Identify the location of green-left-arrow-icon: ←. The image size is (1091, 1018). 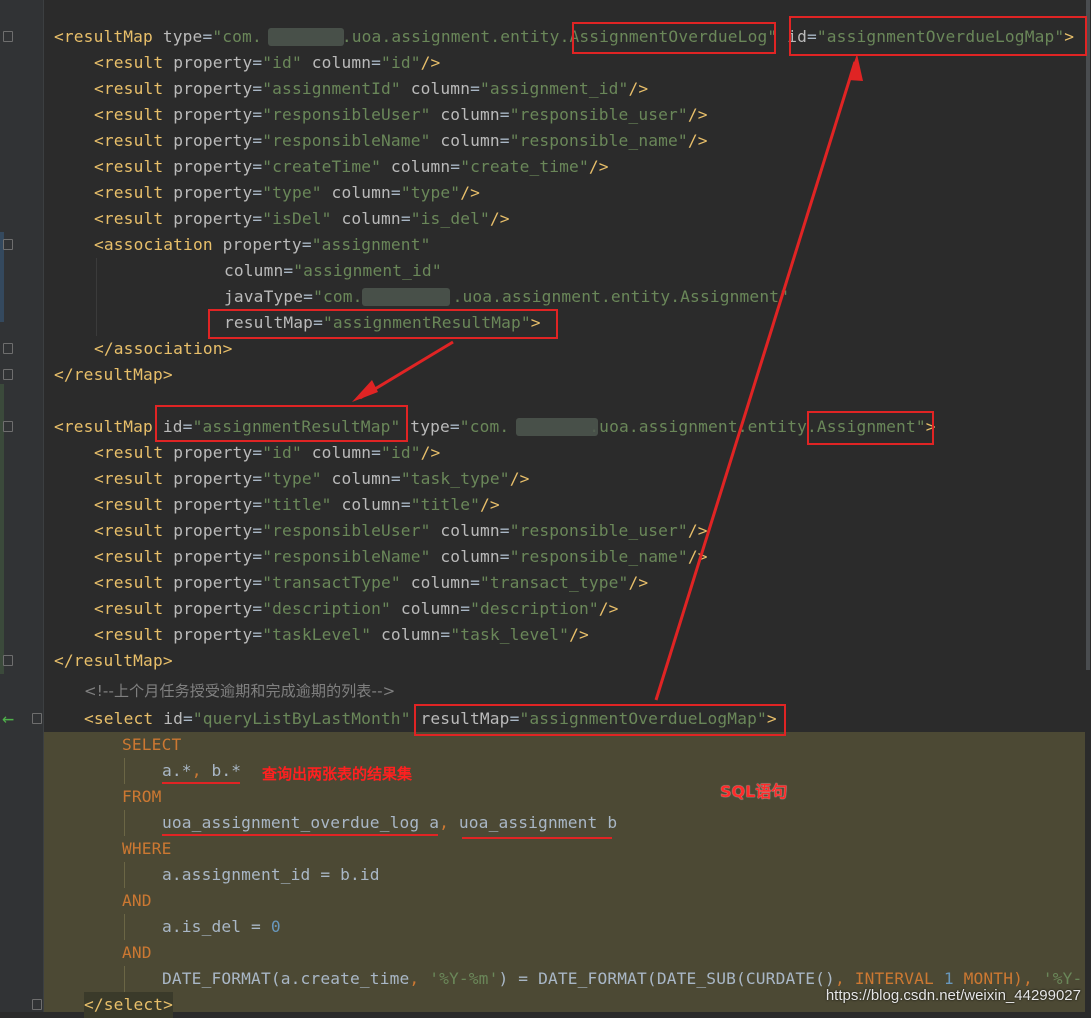
(8, 718).